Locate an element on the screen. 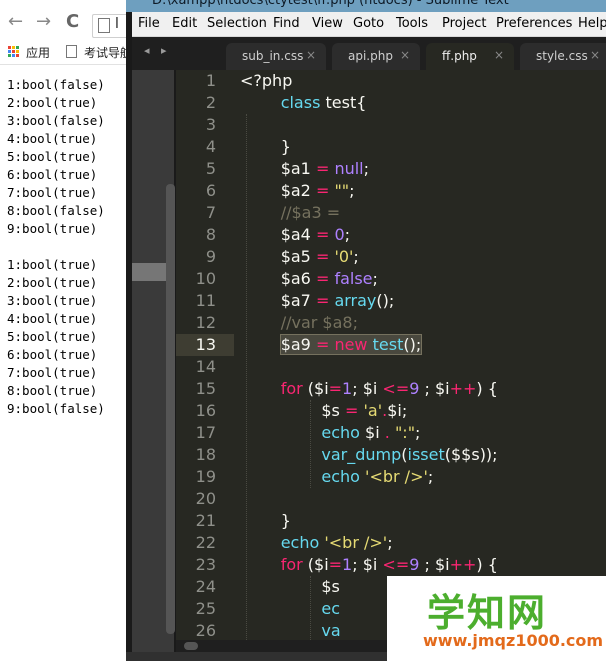  code-line: 7 //$a3 = is located at coordinates (391, 213).